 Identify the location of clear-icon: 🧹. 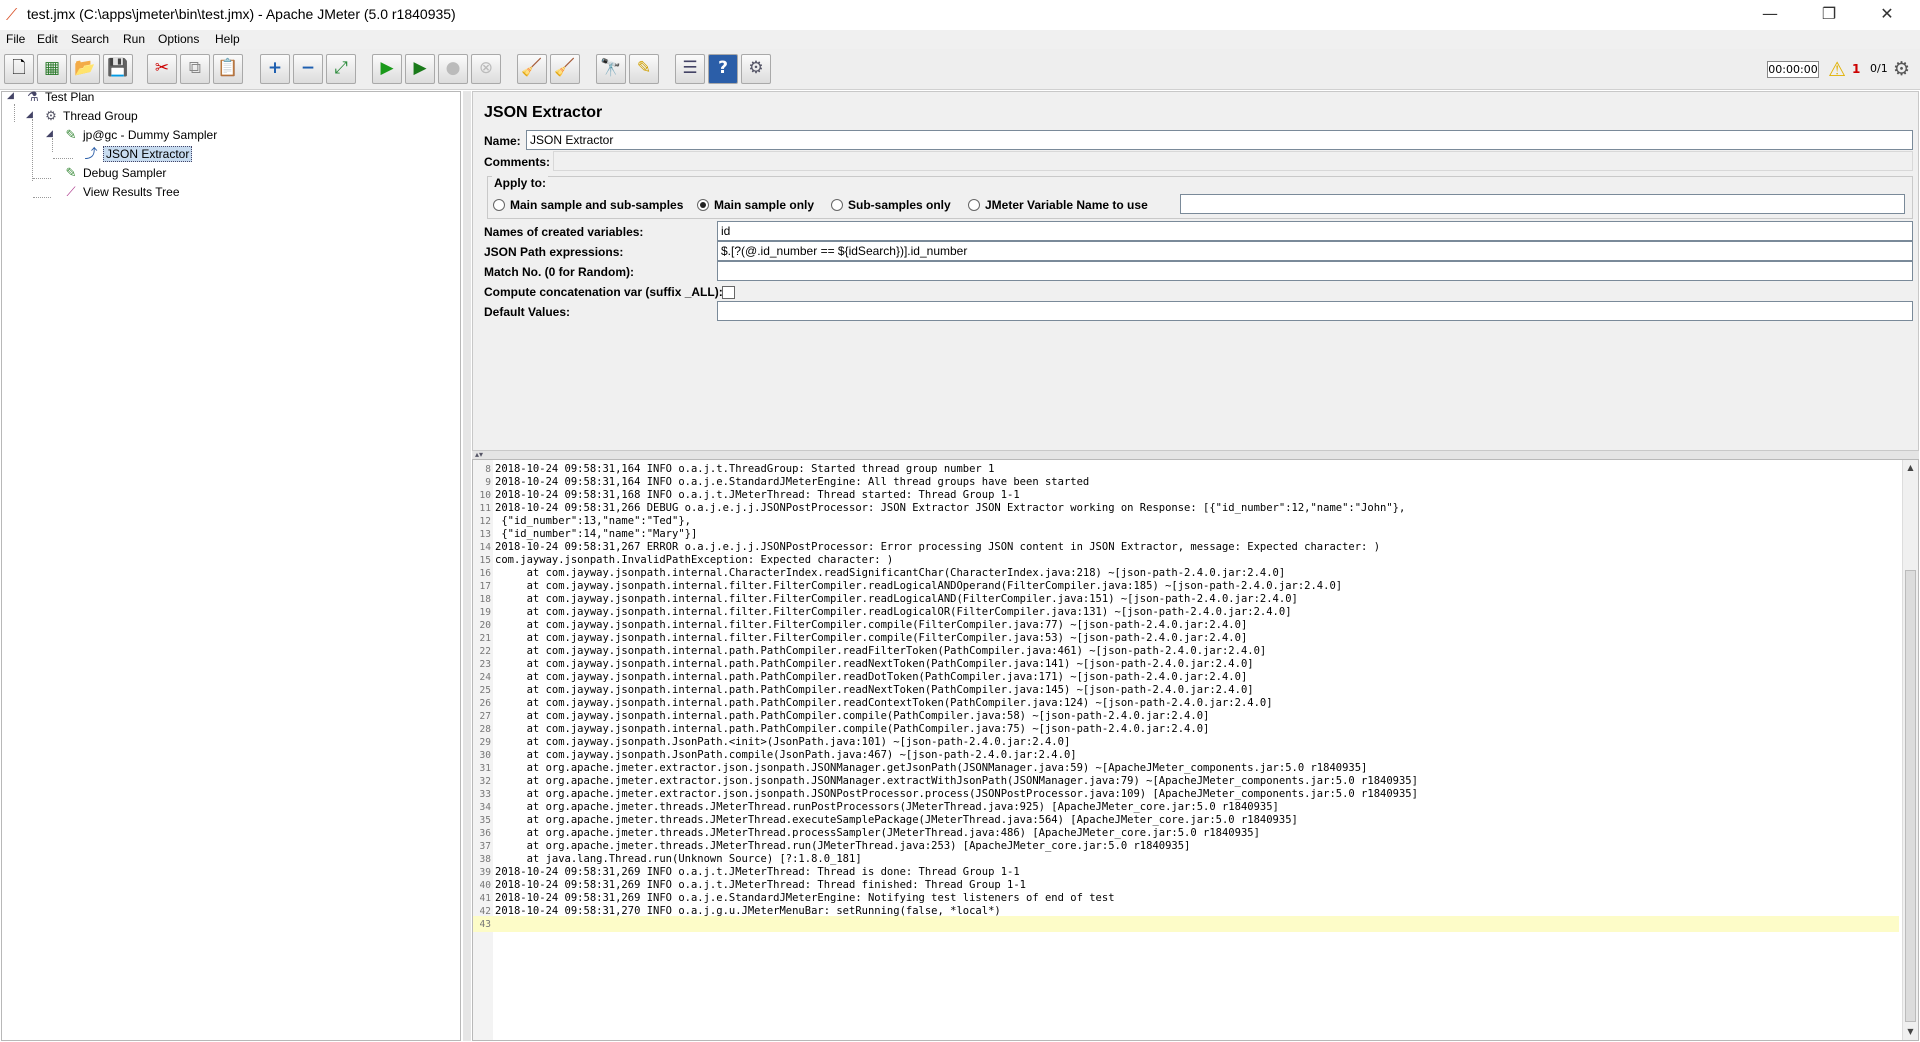
(532, 68).